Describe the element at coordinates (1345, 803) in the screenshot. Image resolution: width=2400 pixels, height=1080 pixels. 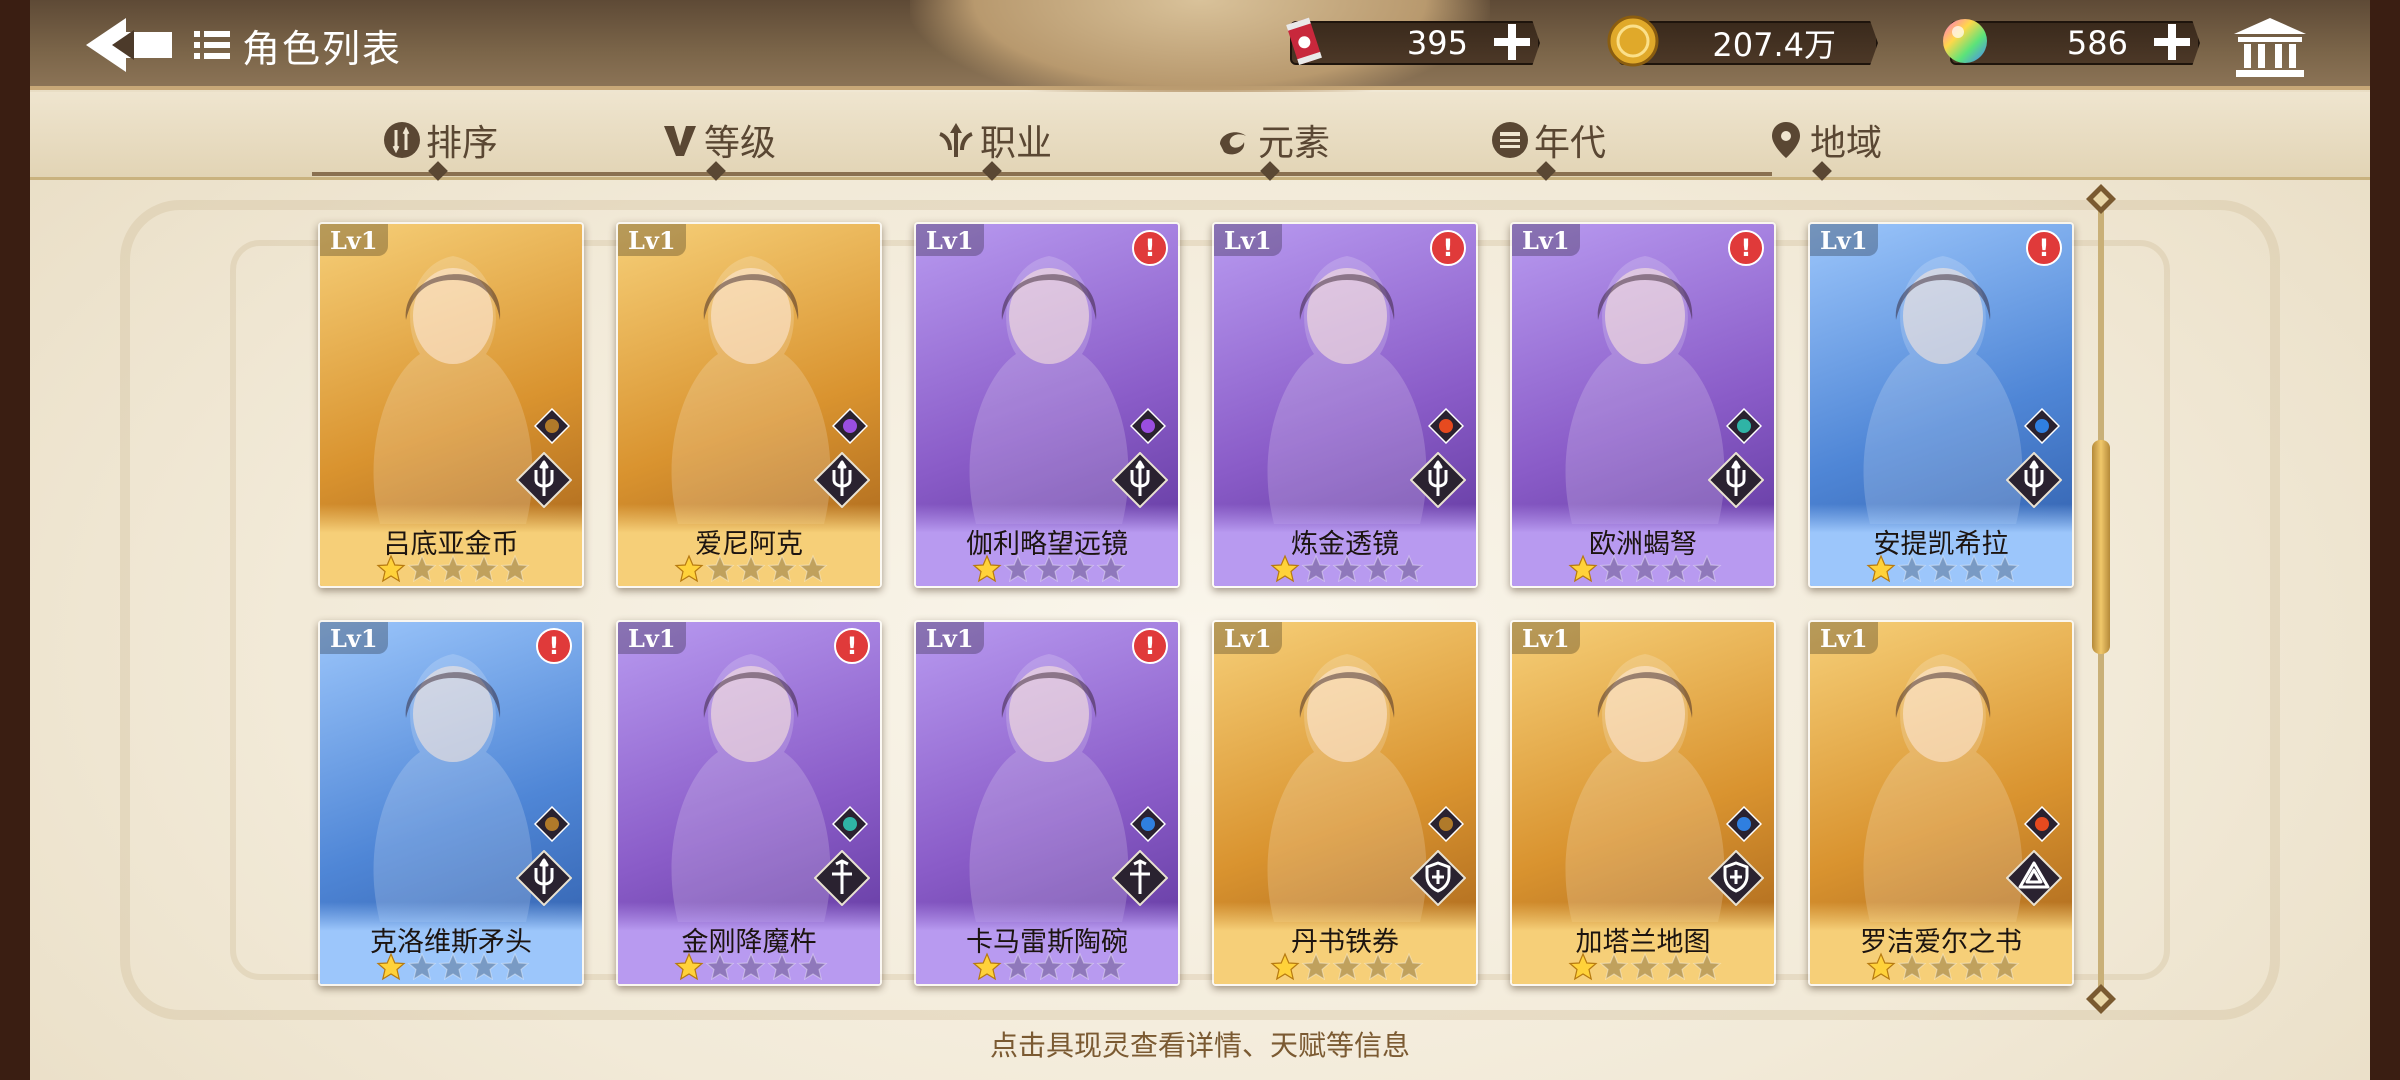
I see `character-card: Lv1 丹书铁券` at that location.